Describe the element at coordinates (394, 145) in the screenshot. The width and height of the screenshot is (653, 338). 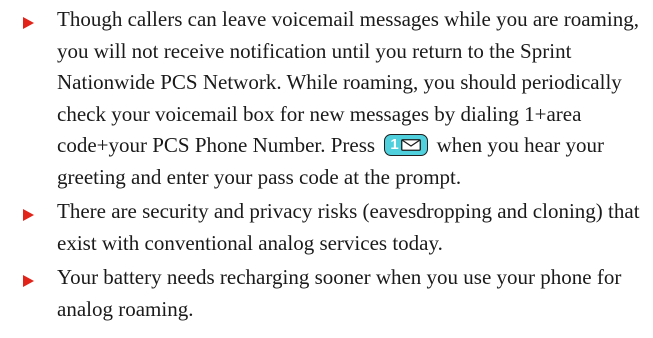
I see `key-digit-label: 1` at that location.